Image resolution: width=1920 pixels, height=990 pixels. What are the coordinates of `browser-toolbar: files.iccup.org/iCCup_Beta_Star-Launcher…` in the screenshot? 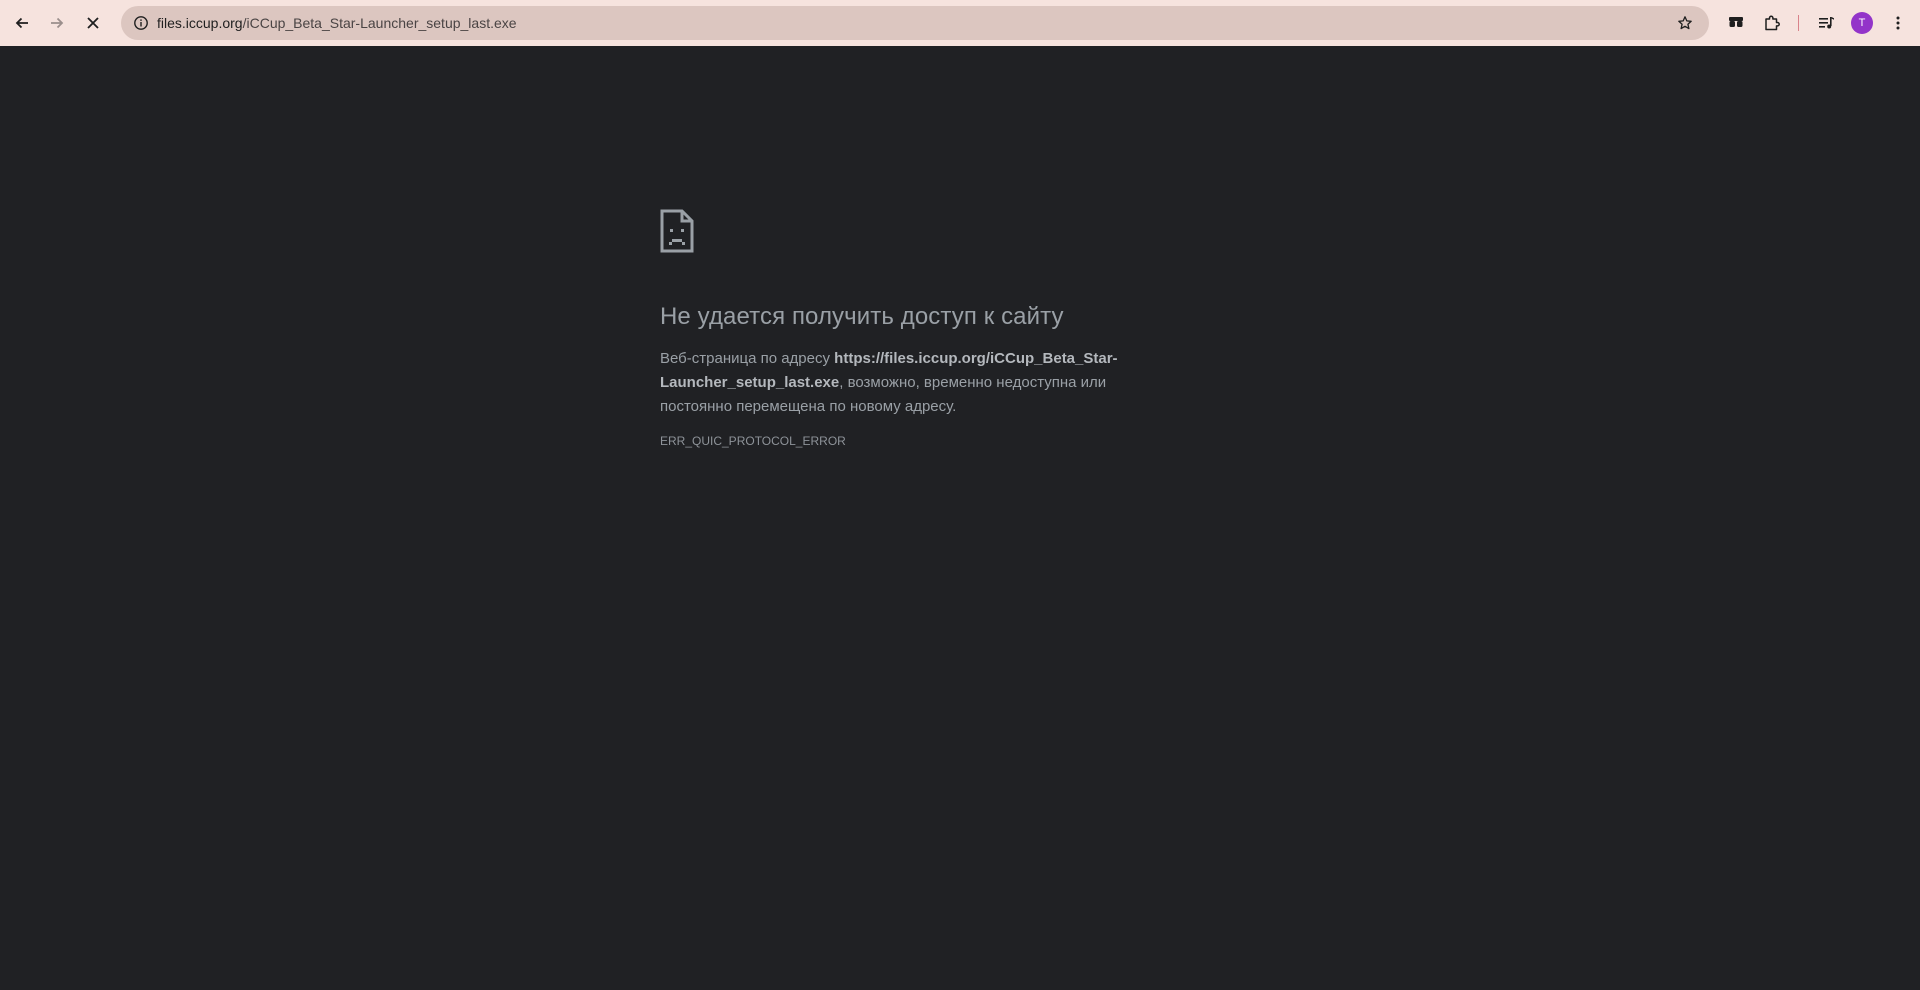 It's located at (960, 23).